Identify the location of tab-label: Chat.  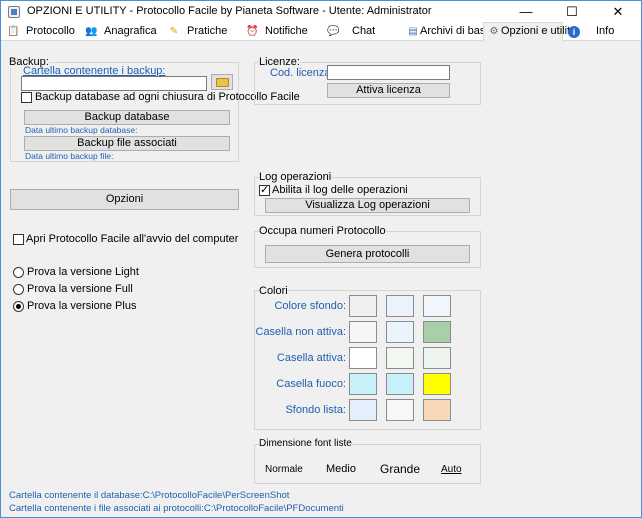
(364, 31).